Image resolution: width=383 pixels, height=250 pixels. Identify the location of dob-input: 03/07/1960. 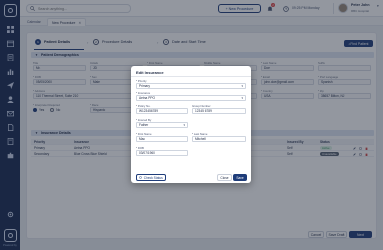
(162, 153).